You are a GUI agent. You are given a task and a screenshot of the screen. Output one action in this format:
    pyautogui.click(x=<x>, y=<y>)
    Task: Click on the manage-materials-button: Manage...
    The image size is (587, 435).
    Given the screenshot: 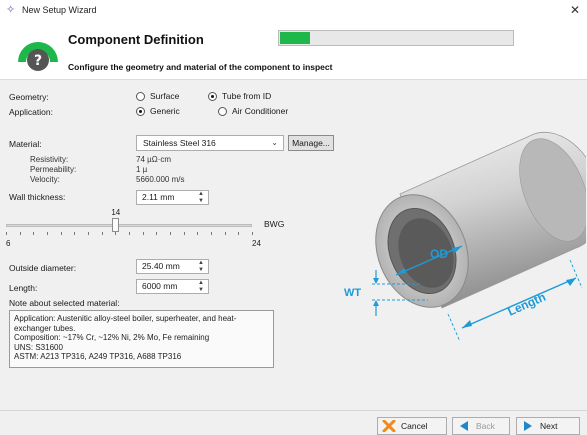 What is the action you would take?
    pyautogui.click(x=311, y=143)
    